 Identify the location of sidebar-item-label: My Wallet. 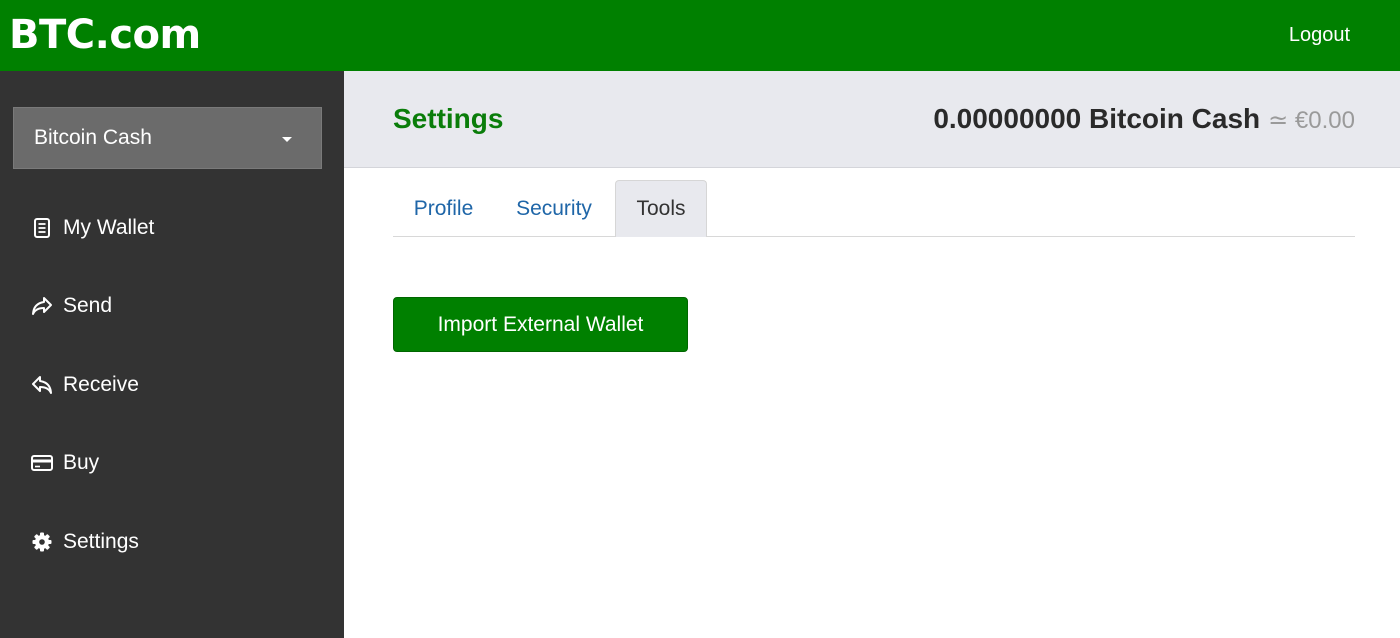
(109, 227).